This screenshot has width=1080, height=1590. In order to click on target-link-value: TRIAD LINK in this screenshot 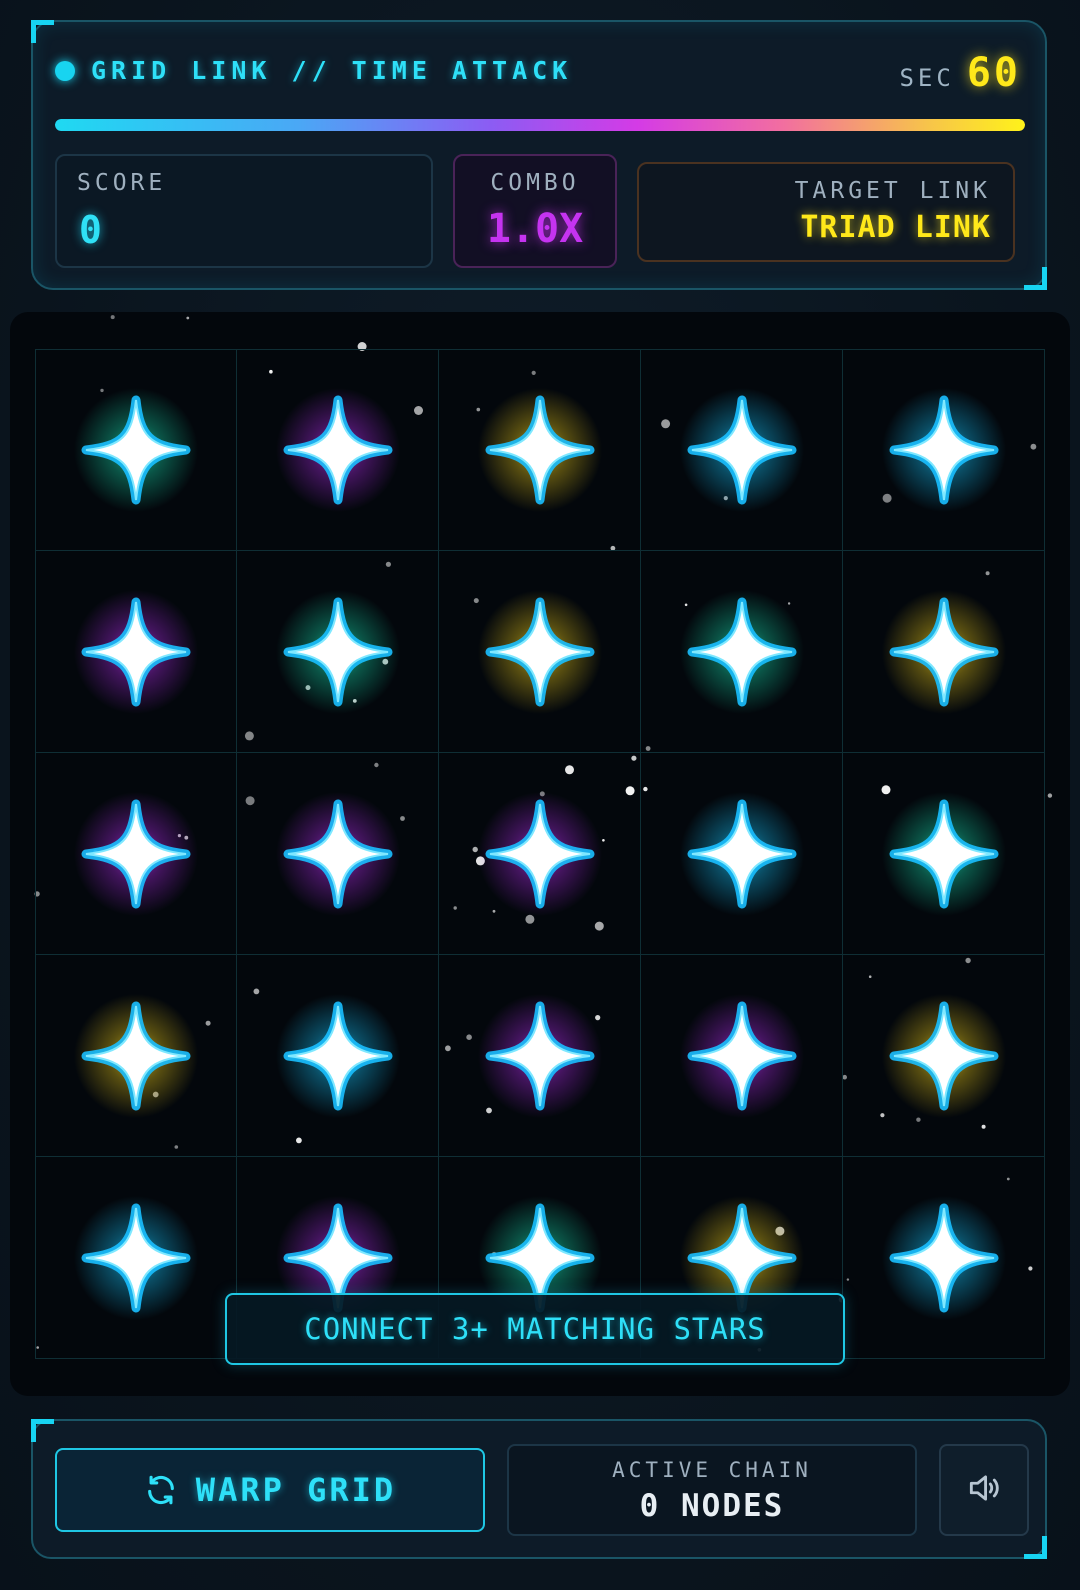, I will do `click(895, 227)`.